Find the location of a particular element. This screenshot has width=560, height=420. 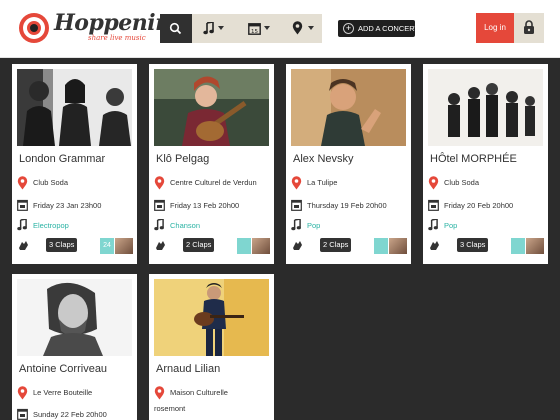

plus-icon: + is located at coordinates (348, 28).